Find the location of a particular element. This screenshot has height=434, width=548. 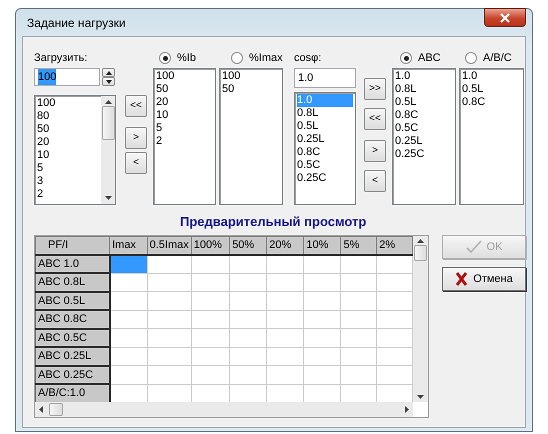

column-header: 50% is located at coordinates (248, 245).